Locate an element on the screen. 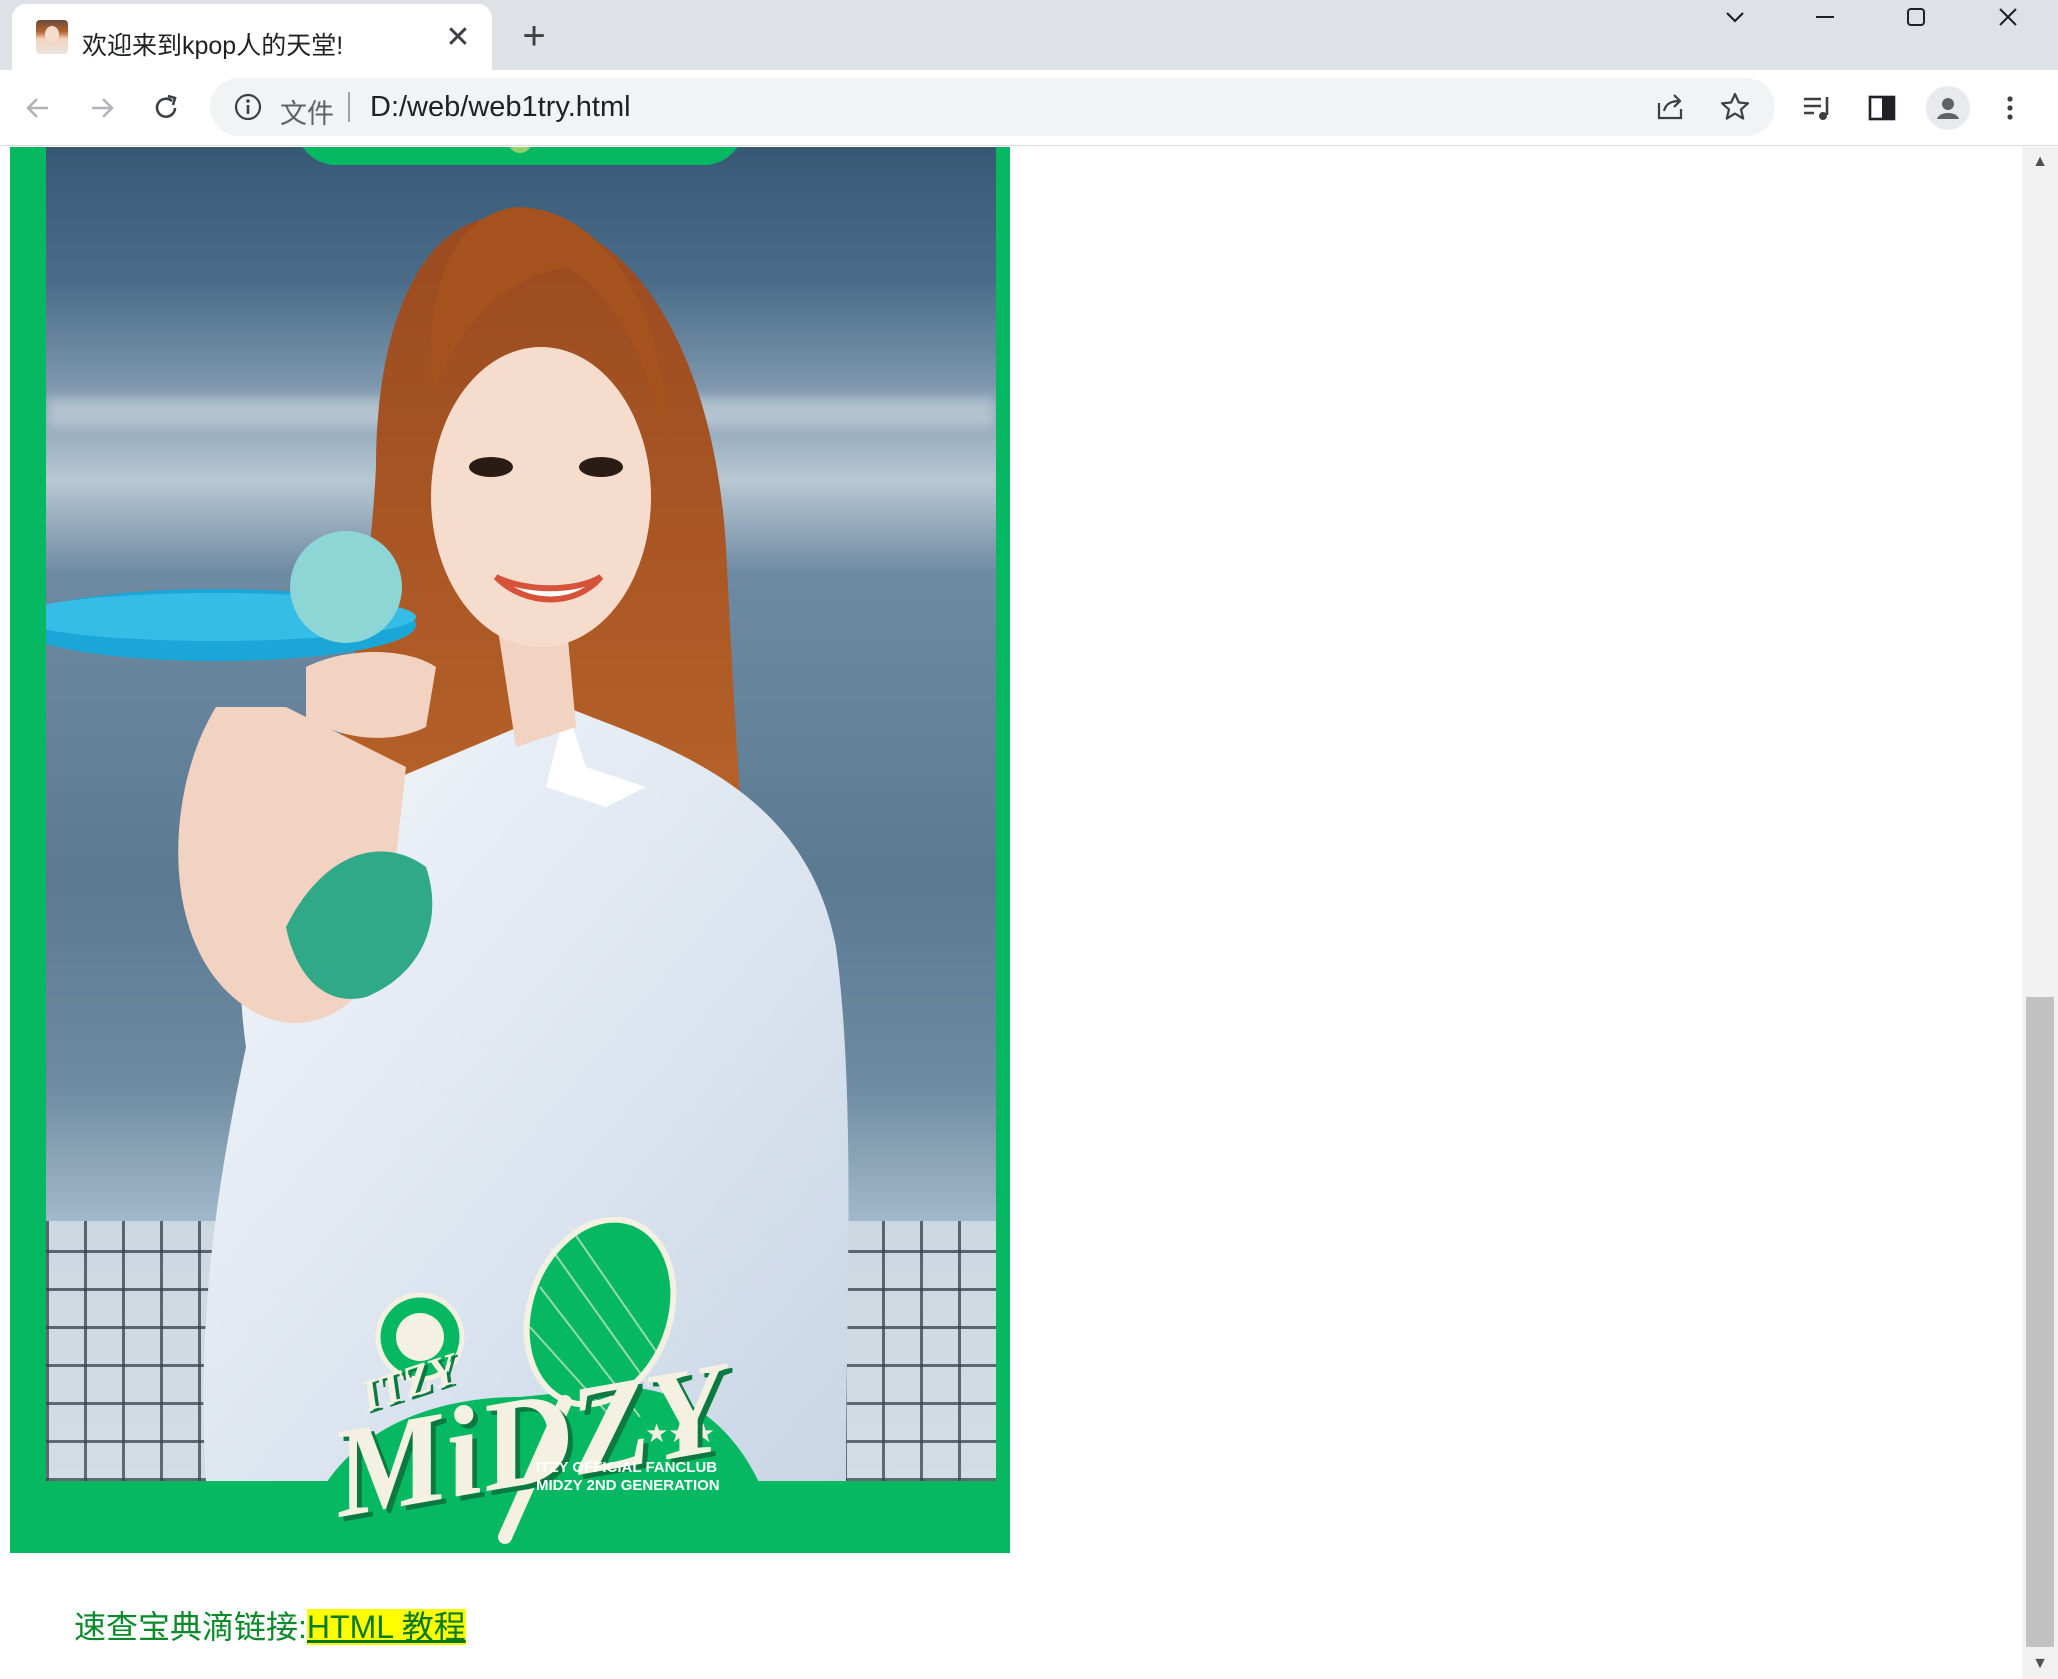  site-info-icon is located at coordinates (248, 107).